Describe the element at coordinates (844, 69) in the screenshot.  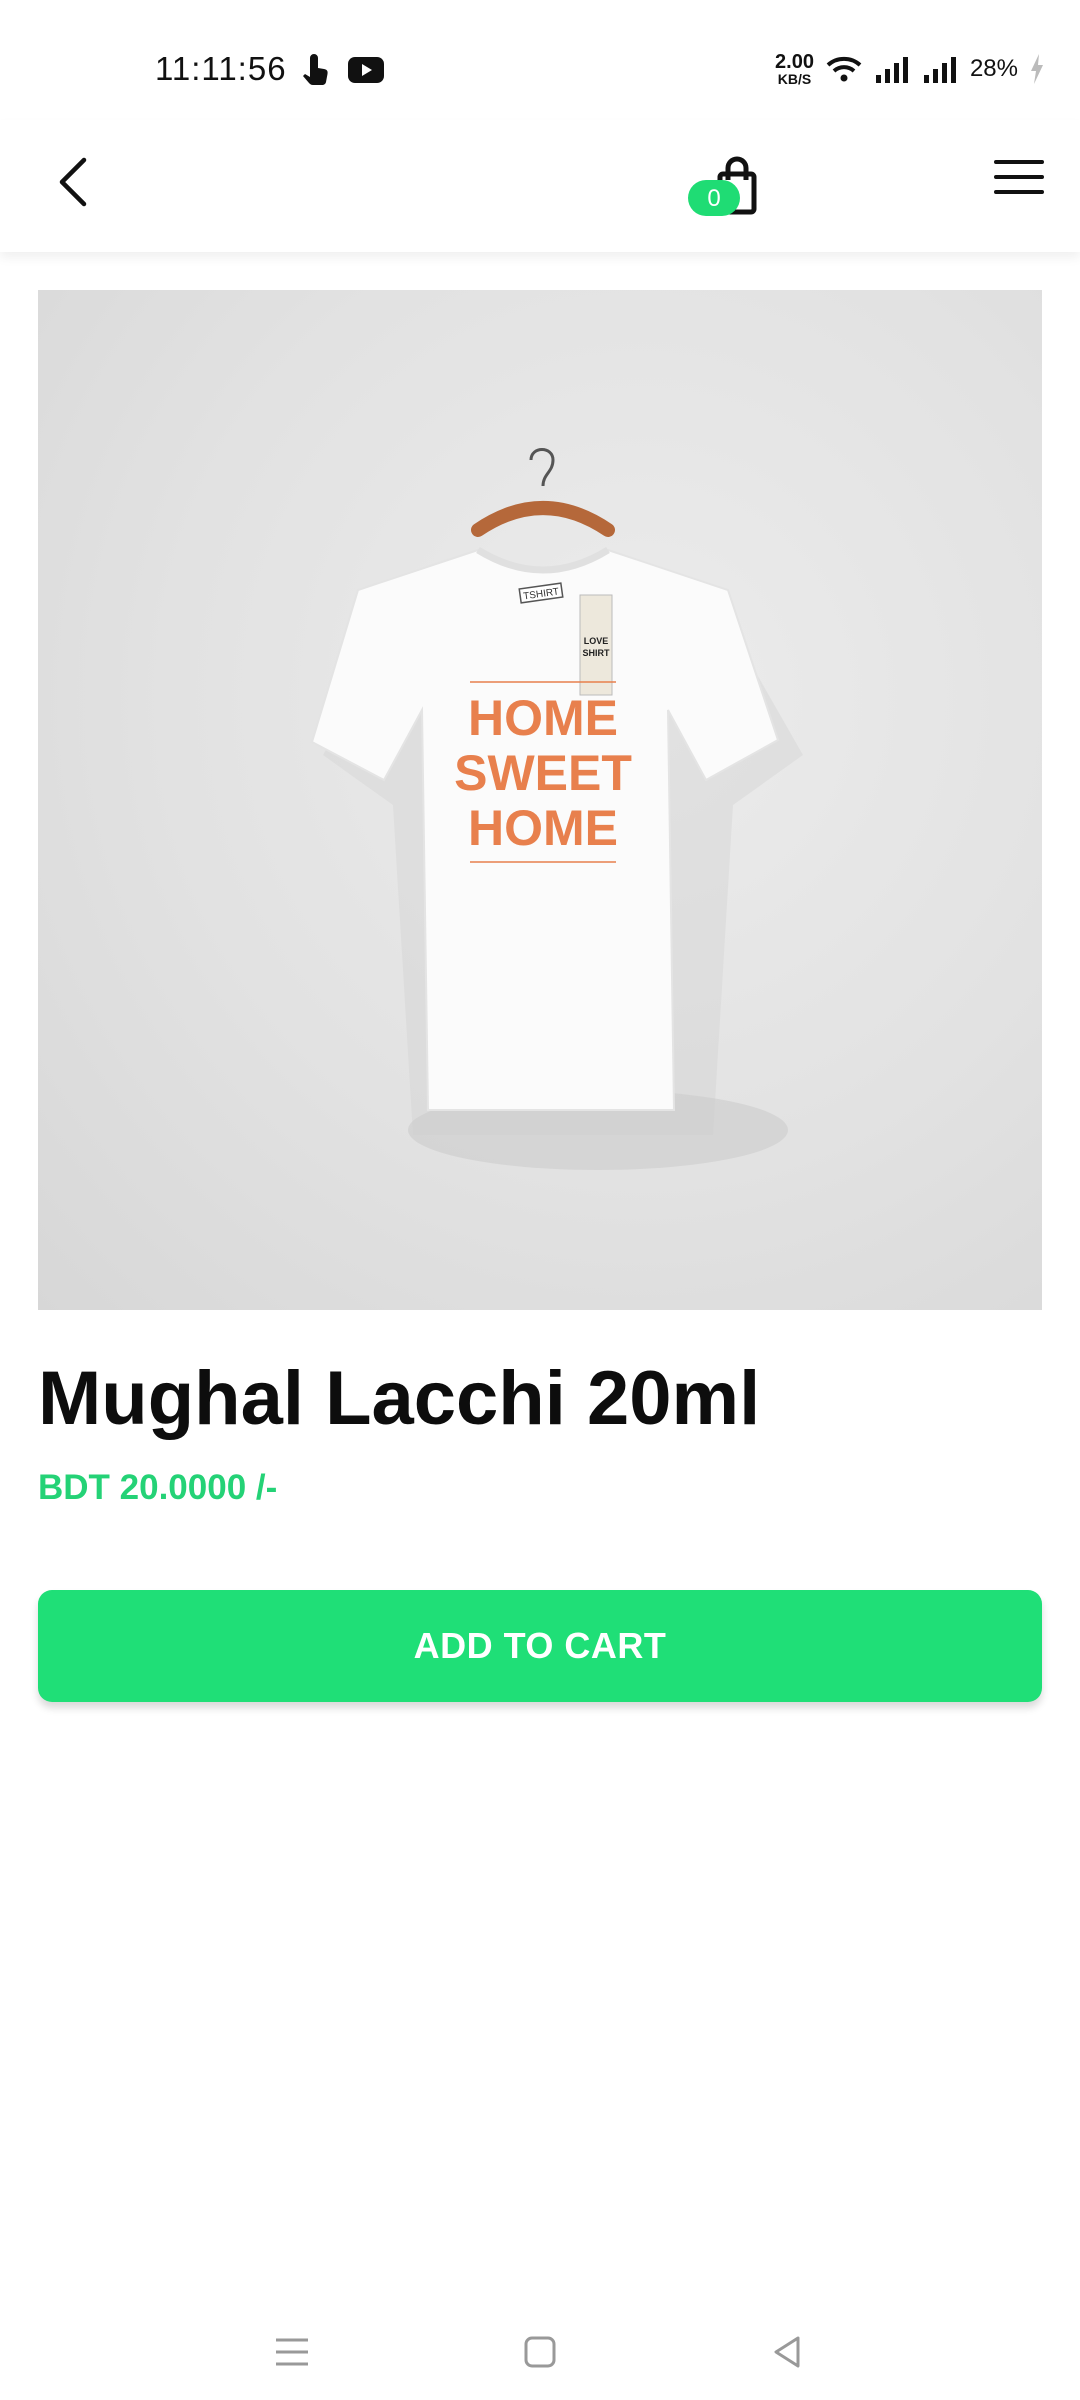
I see `wifi-icon` at that location.